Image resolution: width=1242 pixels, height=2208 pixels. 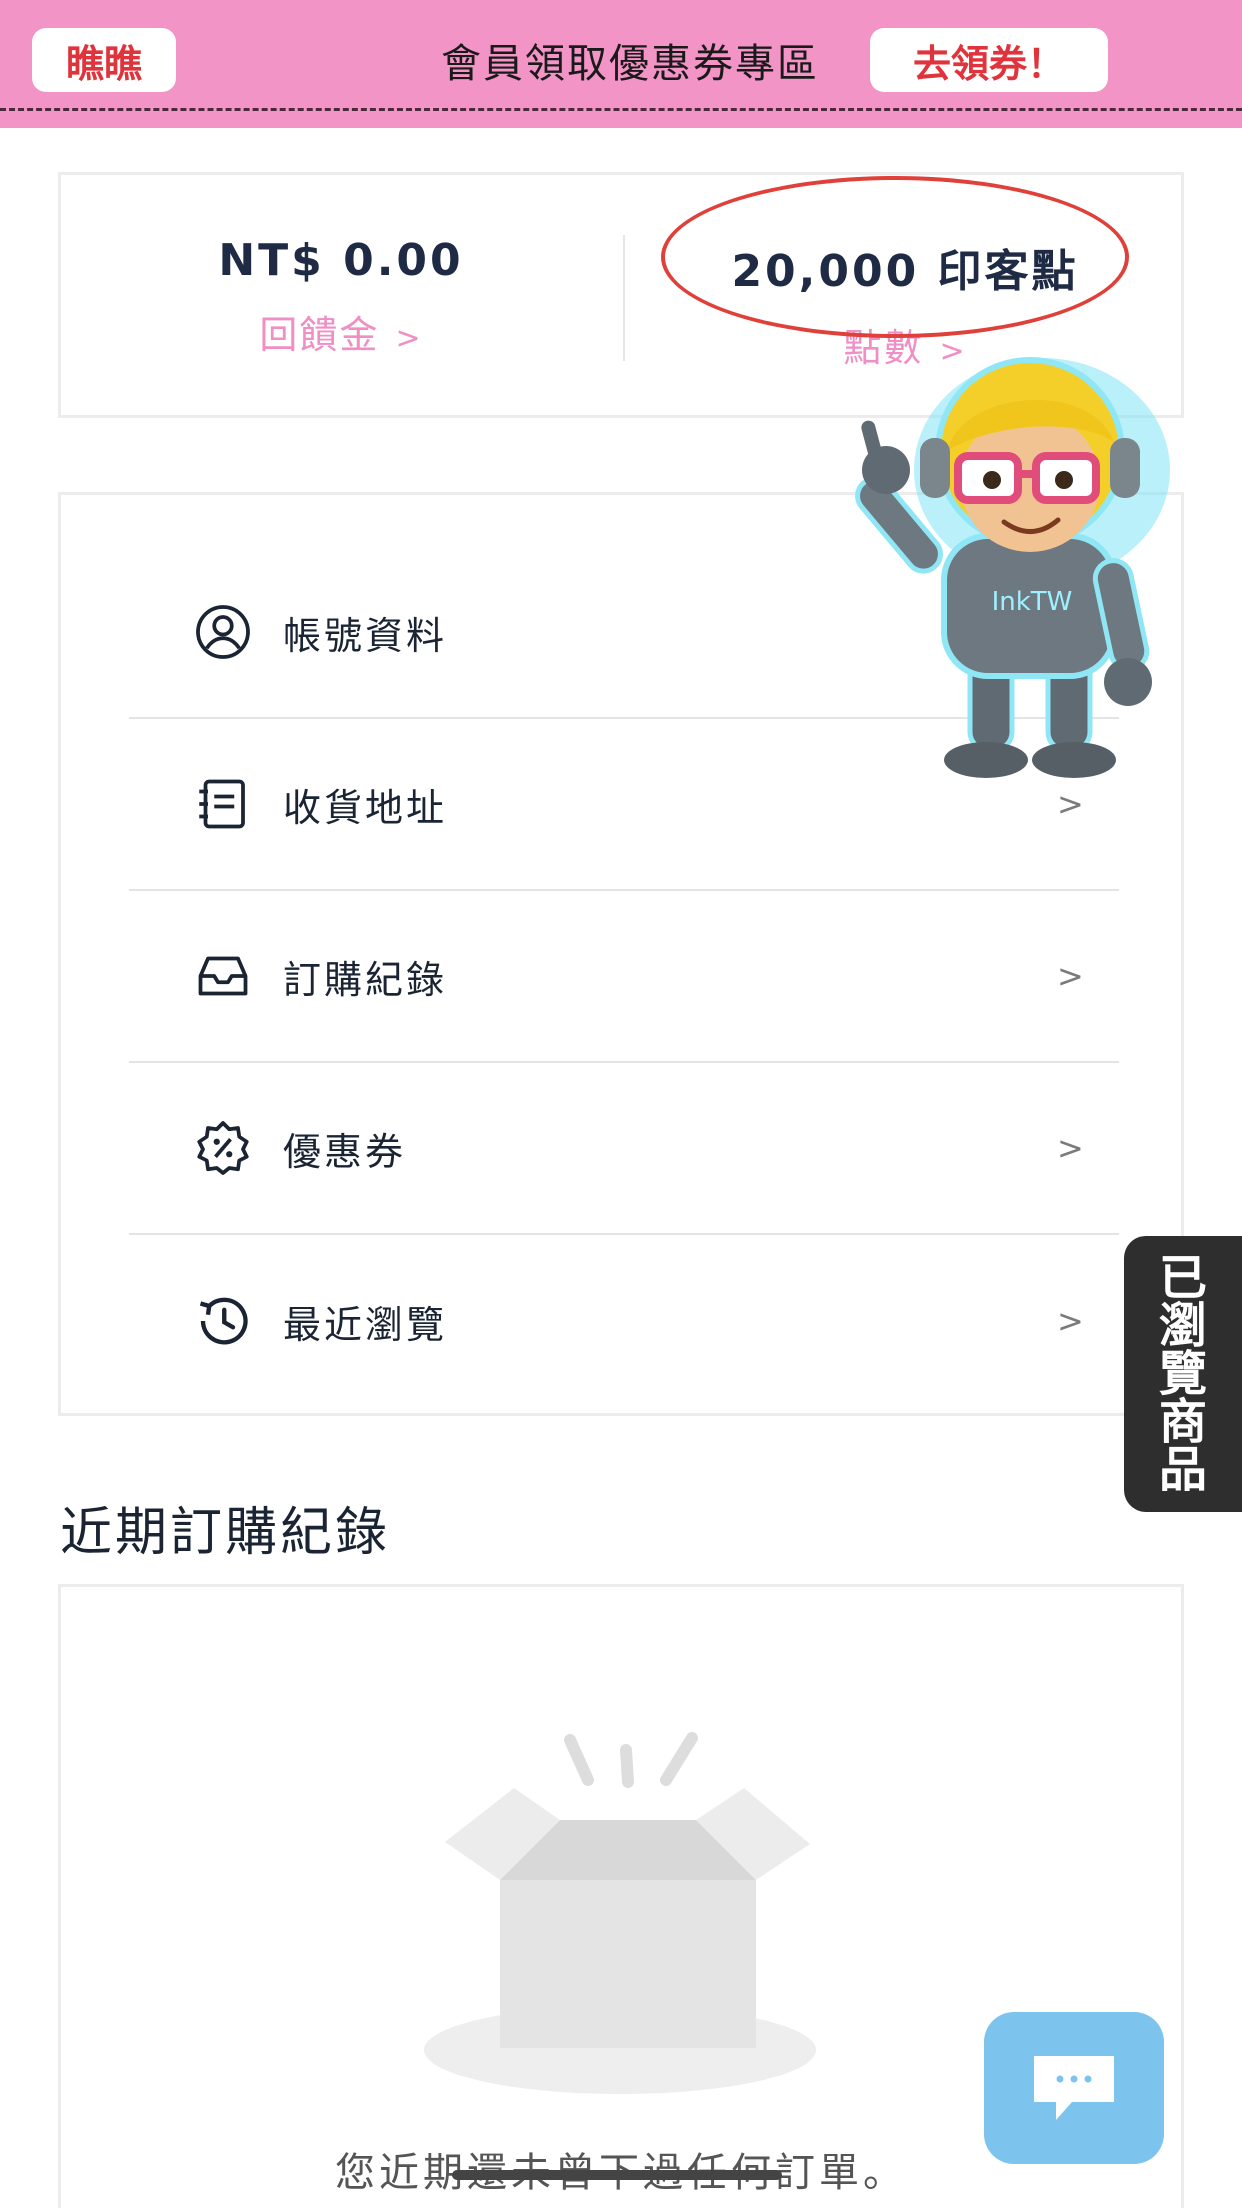 What do you see at coordinates (365, 1324) in the screenshot?
I see `menu-item-label: 最近瀏覽` at bounding box center [365, 1324].